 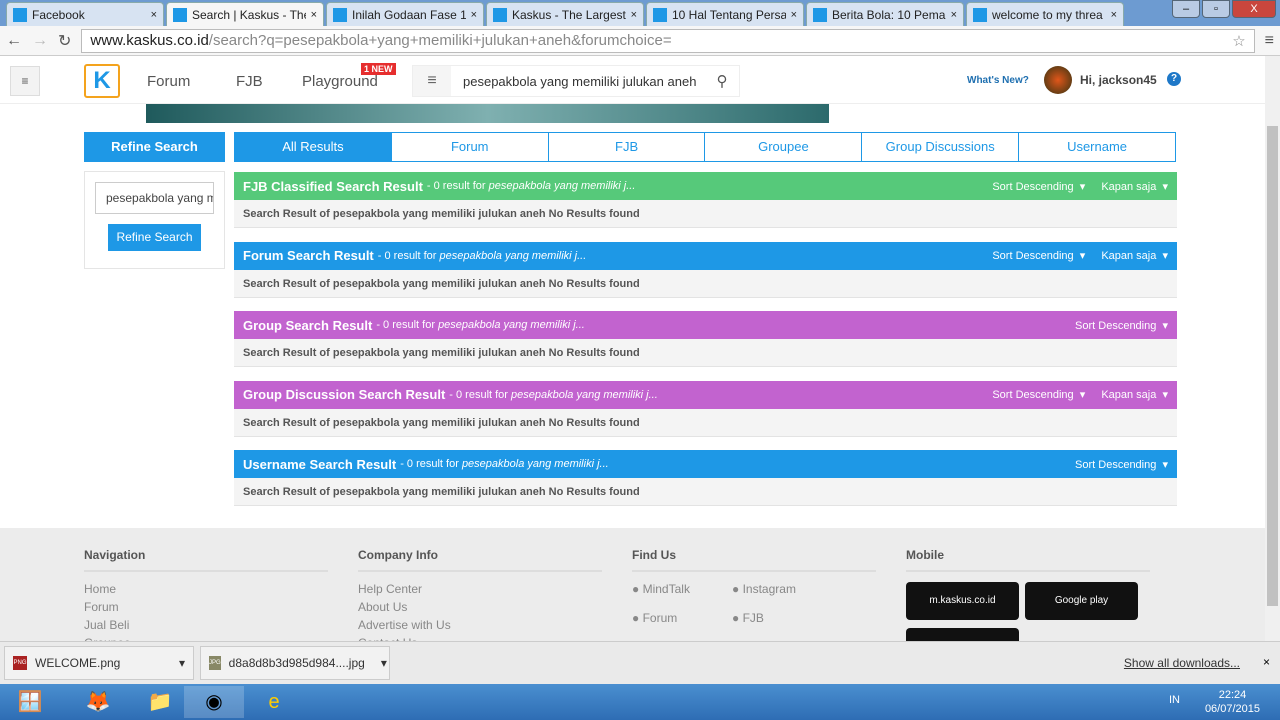 What do you see at coordinates (480, 627) in the screenshot?
I see `footer-link: Advertise with Us` at bounding box center [480, 627].